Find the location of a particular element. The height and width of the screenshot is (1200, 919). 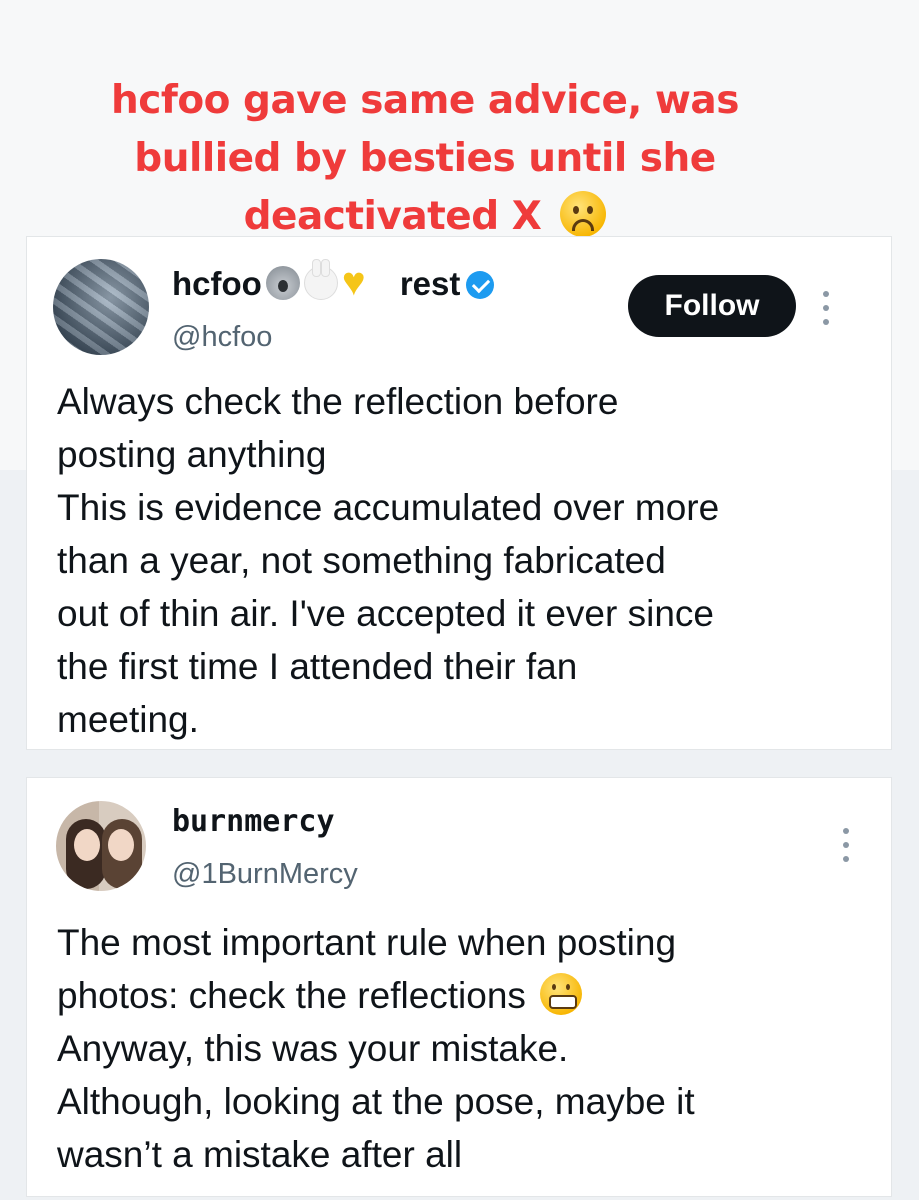

tweet-text-line: than a year, not something fabricated is located at coordinates (361, 560).